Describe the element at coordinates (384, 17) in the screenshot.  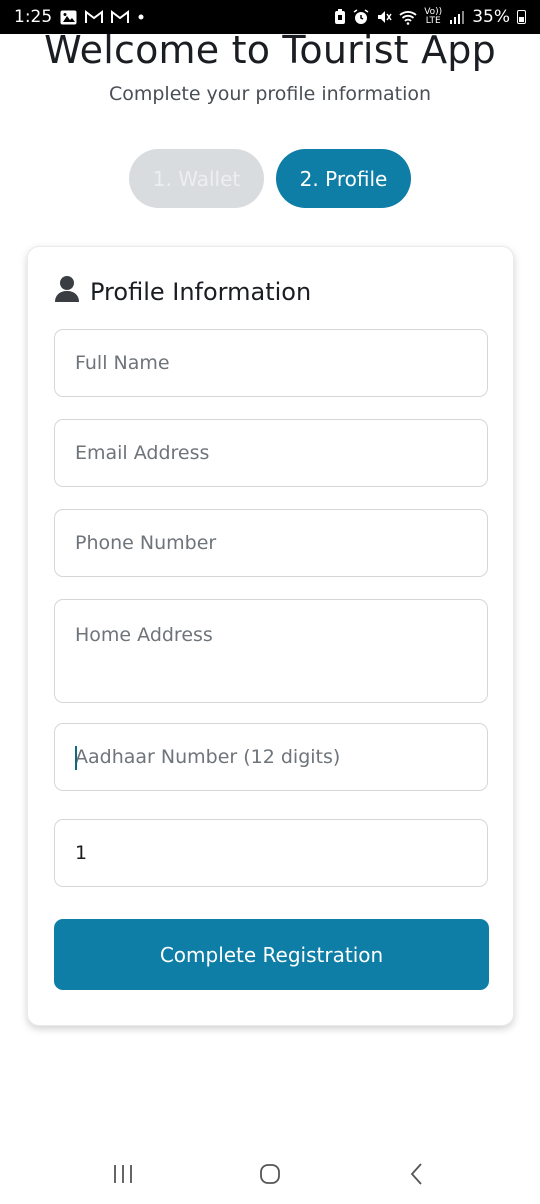
I see `mute-icon` at that location.